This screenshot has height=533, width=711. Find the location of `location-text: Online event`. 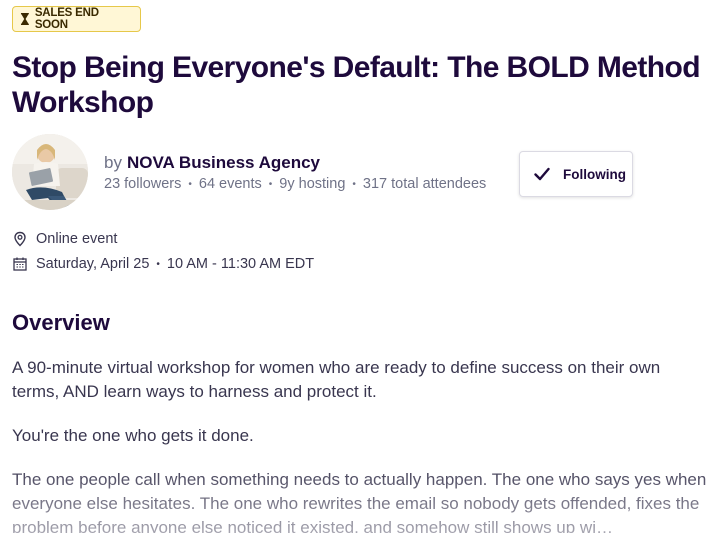

location-text: Online event is located at coordinates (77, 239).